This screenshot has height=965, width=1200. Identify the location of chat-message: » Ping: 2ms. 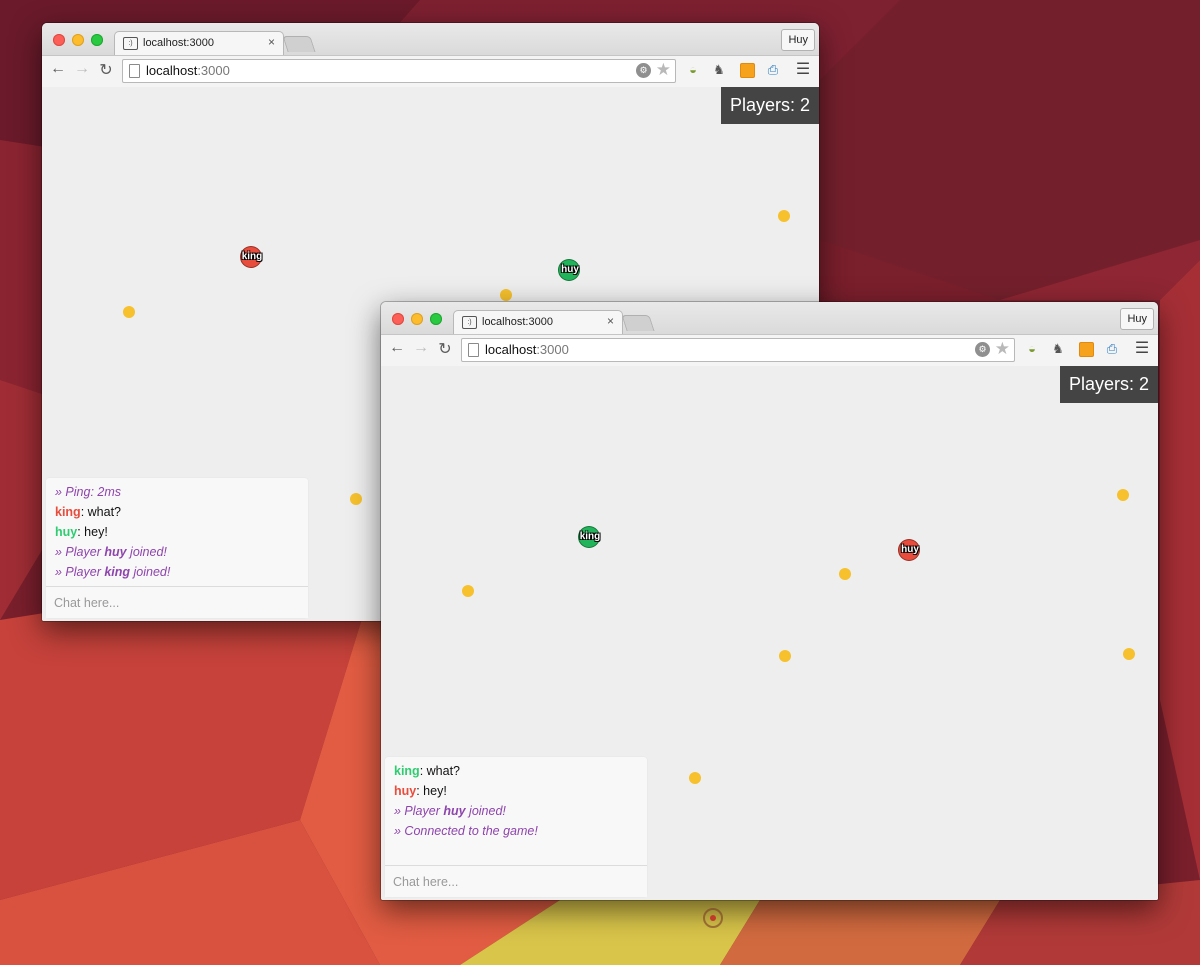
(88, 492).